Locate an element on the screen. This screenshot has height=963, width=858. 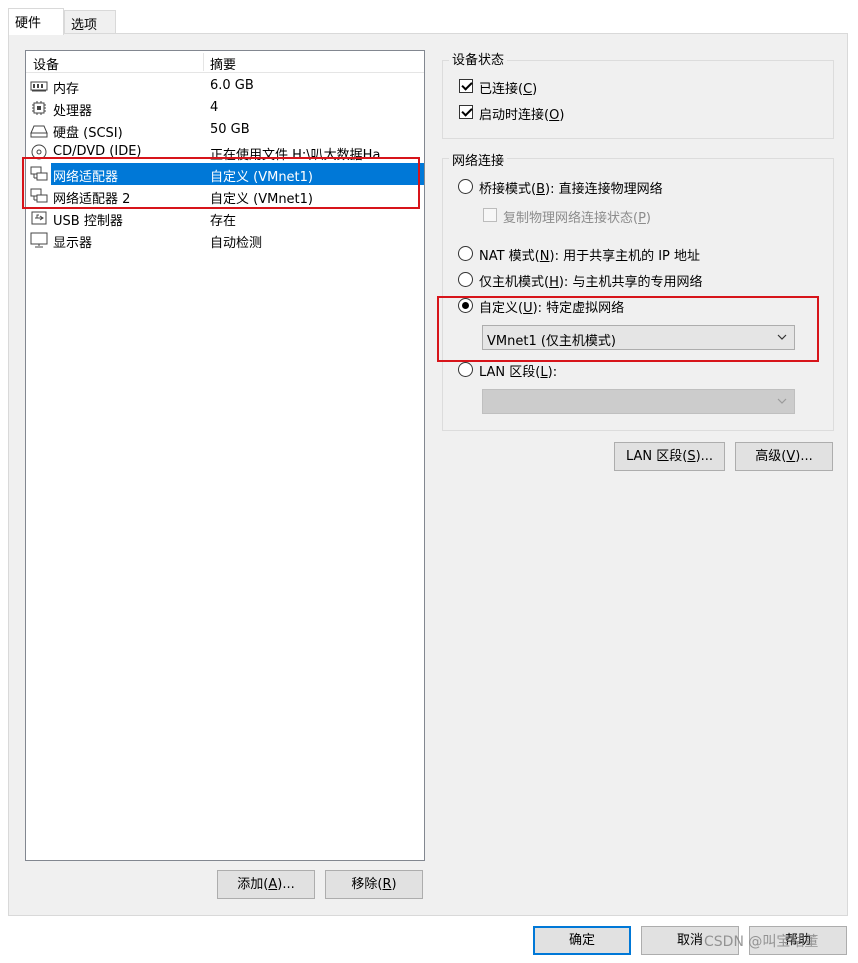
device-name: CD/DVD (IDE) is located at coordinates (97, 151).